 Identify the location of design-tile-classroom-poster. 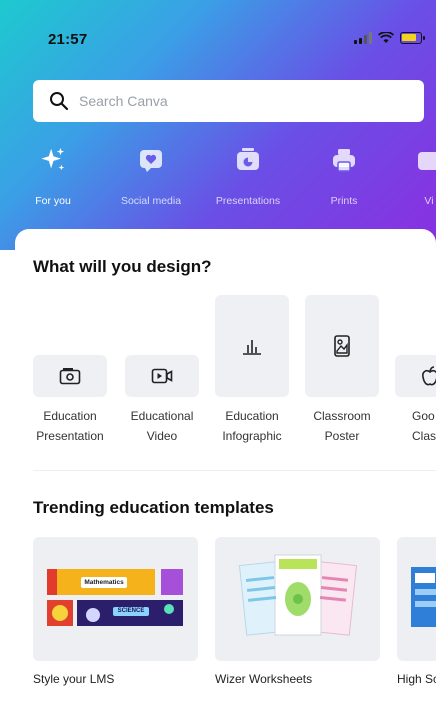
(342, 346).